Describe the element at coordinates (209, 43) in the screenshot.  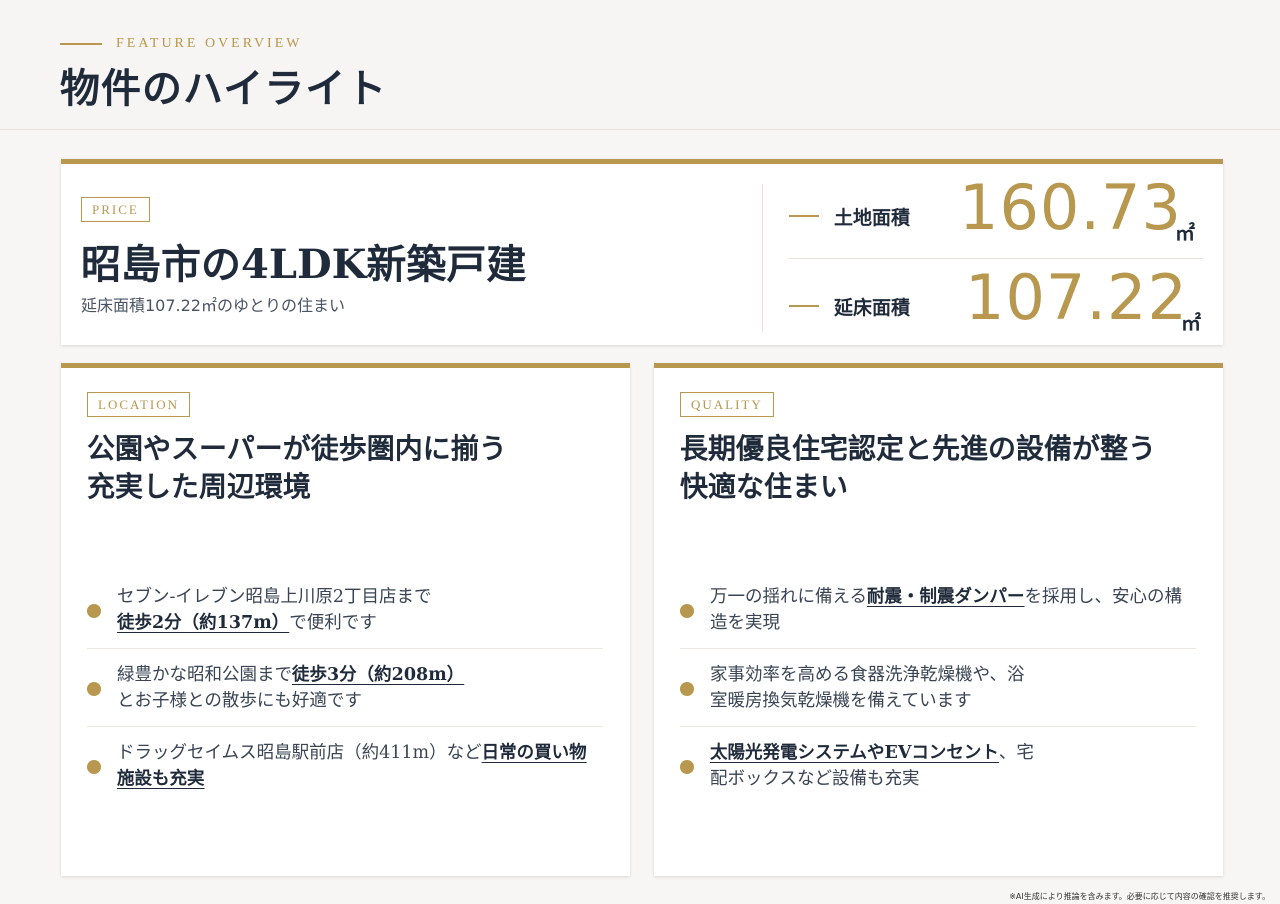
I see `eyebrow-text: FEATURE OVERVIEW` at that location.